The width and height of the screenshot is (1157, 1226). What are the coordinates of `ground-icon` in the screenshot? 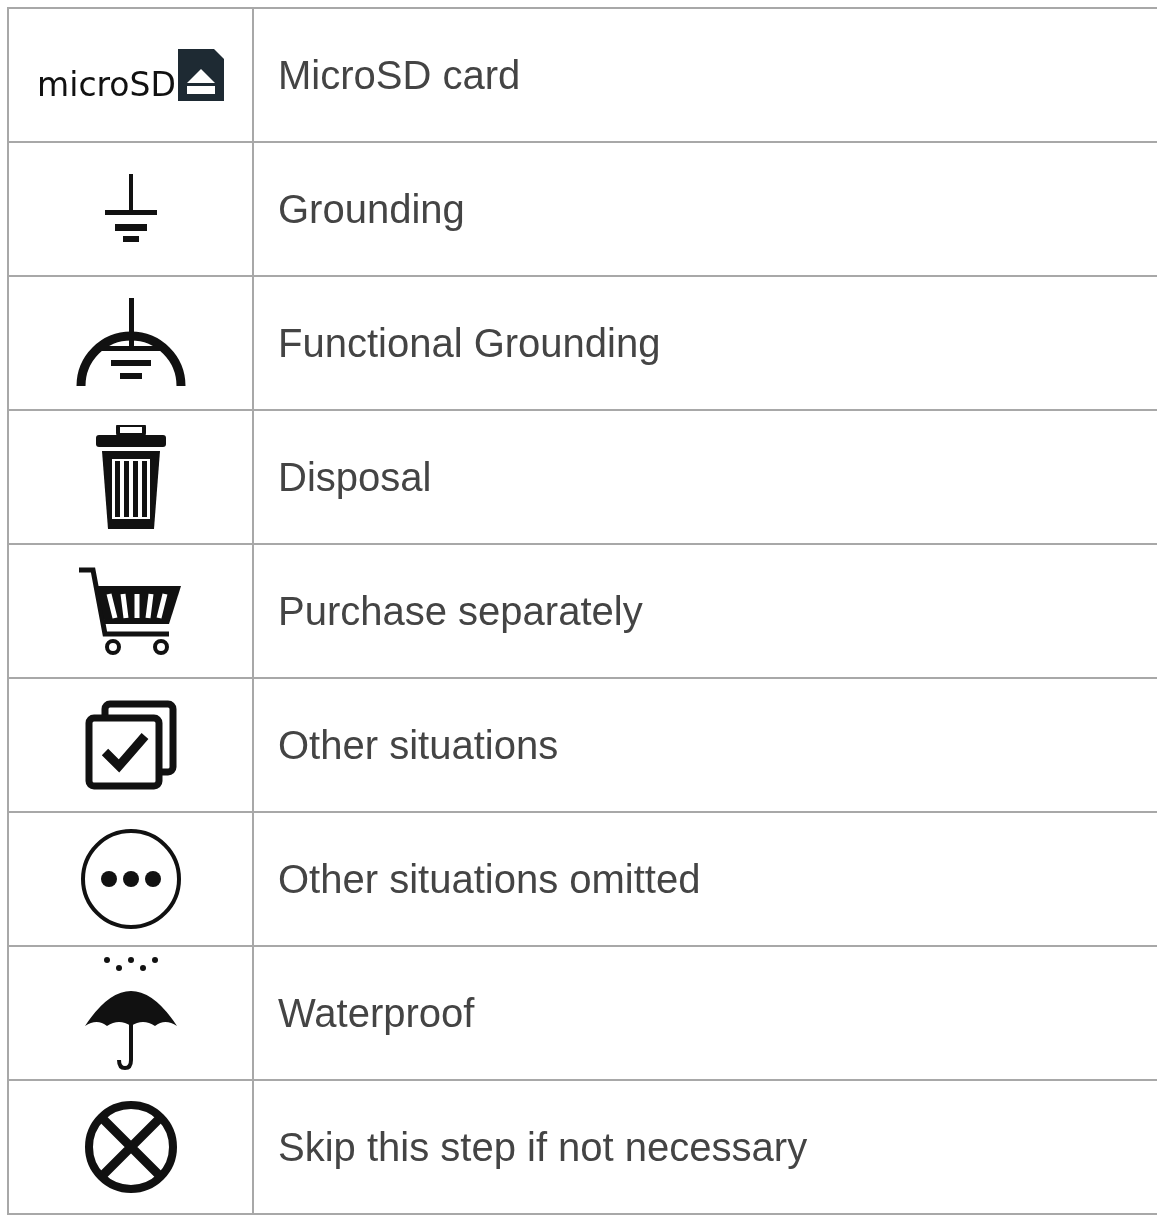 It's located at (130, 209).